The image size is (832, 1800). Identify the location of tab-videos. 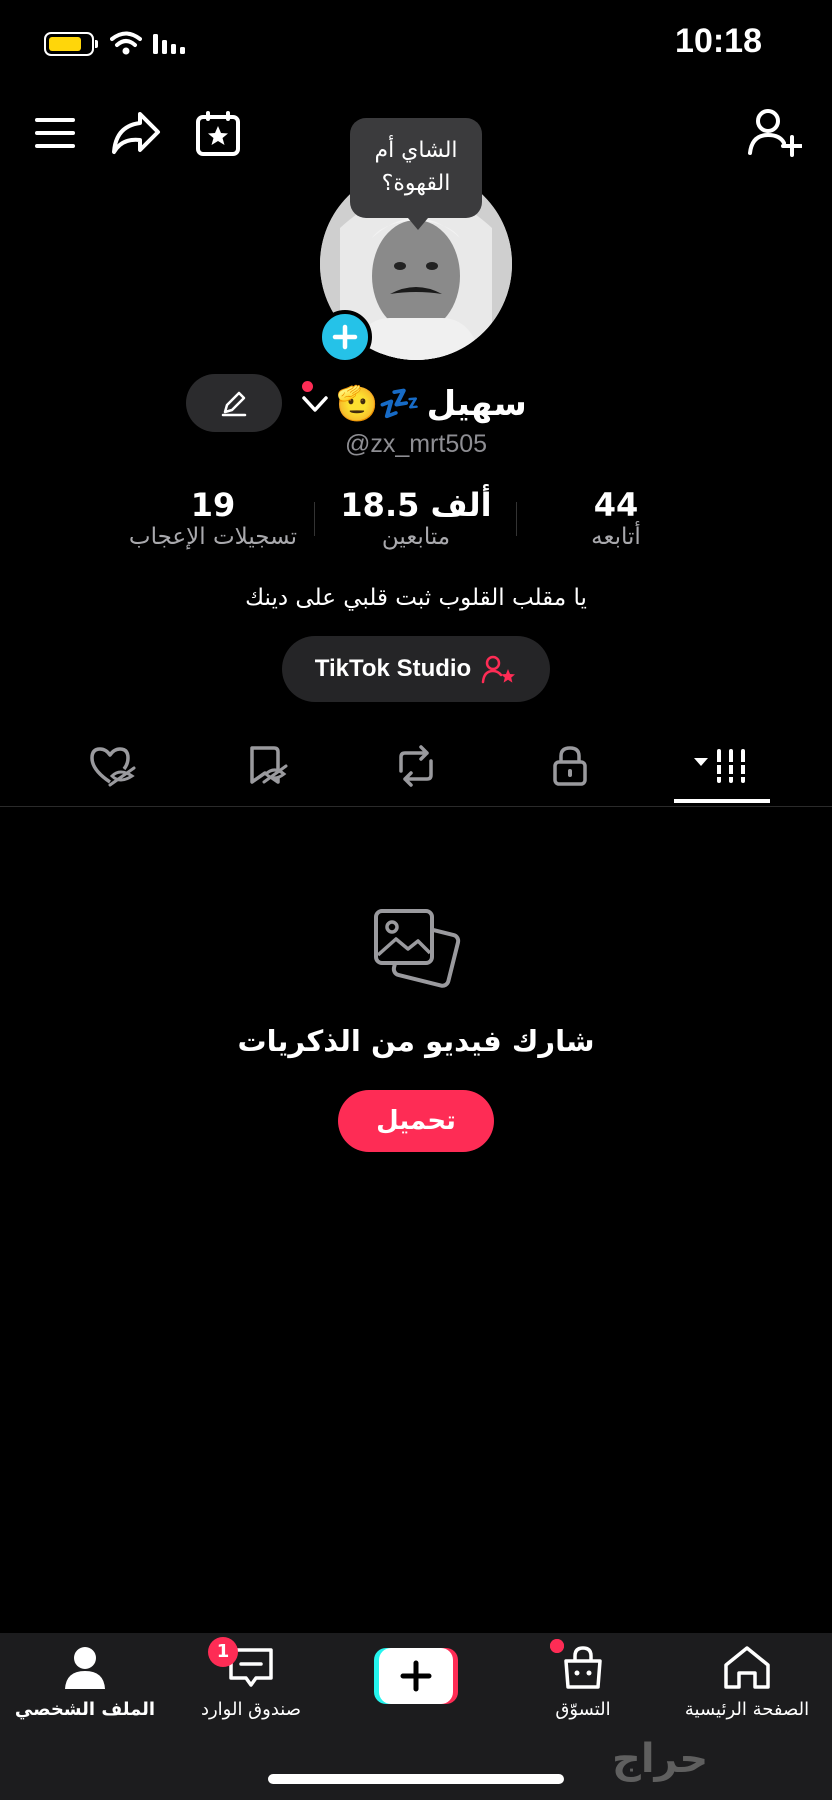
(722, 766).